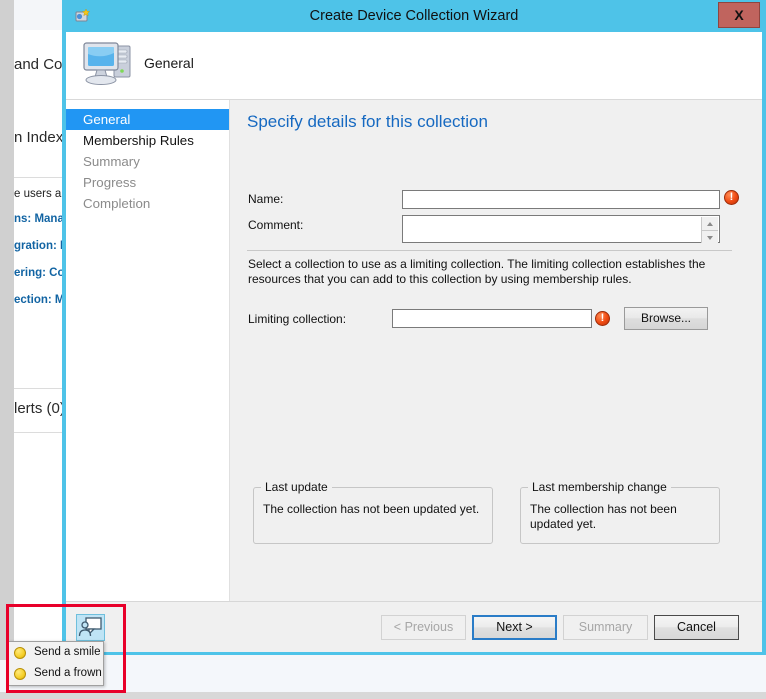  I want to click on feedback-person-icon, so click(90, 627).